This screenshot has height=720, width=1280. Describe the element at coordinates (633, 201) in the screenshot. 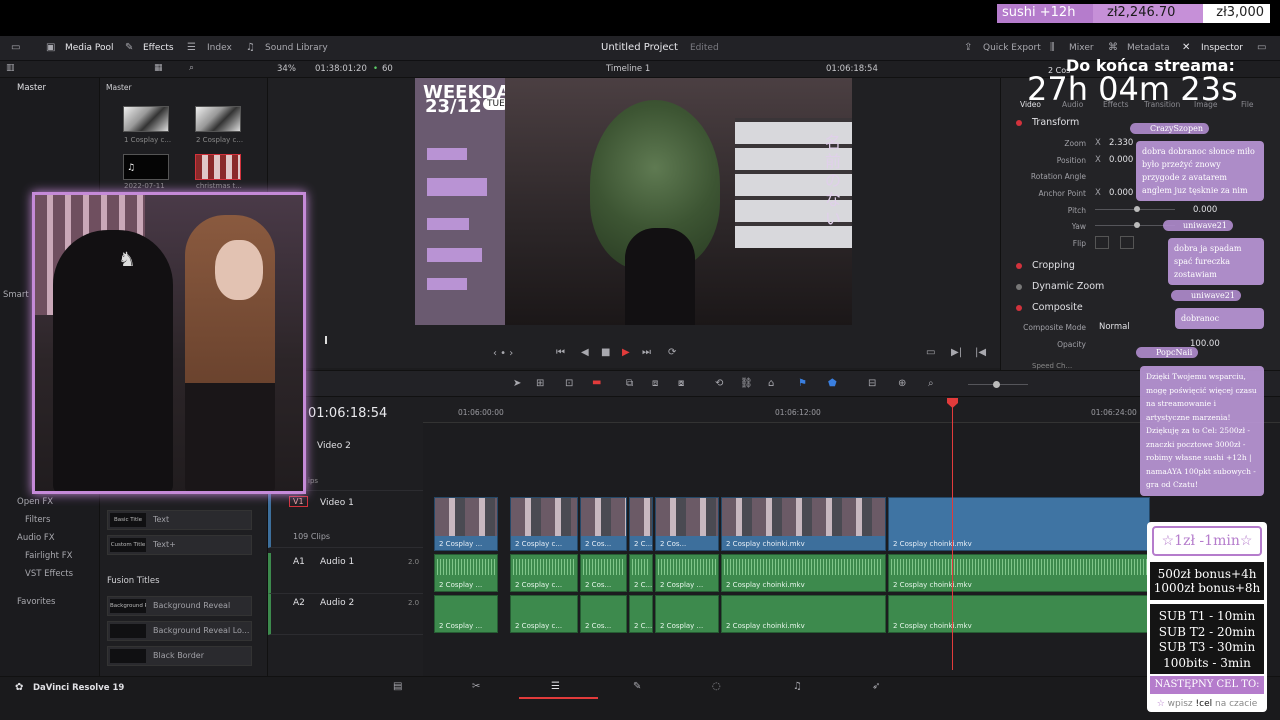

I see `viewer-frame: WEEKDAY 23/12 TUE 名前のない` at that location.